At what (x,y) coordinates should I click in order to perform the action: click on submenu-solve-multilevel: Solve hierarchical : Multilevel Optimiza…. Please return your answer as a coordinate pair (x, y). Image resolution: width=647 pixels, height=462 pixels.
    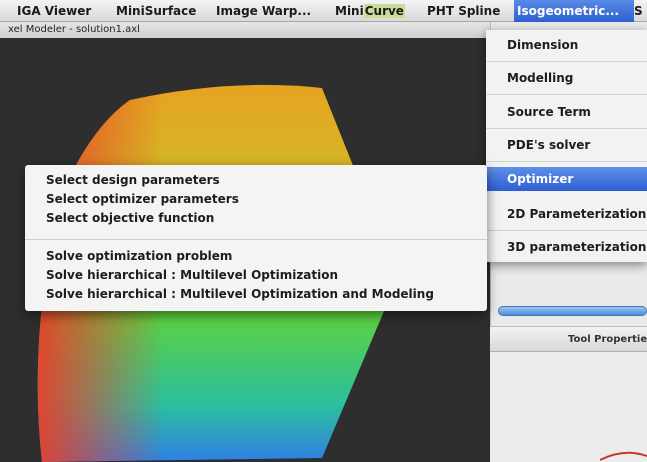
    Looking at the image, I should click on (192, 275).